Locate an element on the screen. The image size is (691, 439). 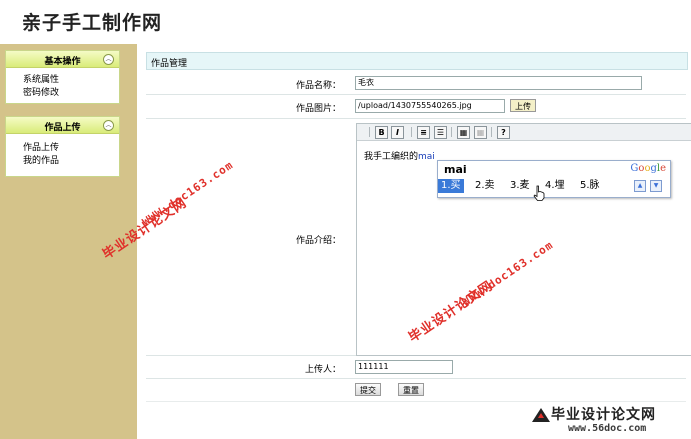
ime-candidate: 3.麦 is located at coordinates (520, 186).